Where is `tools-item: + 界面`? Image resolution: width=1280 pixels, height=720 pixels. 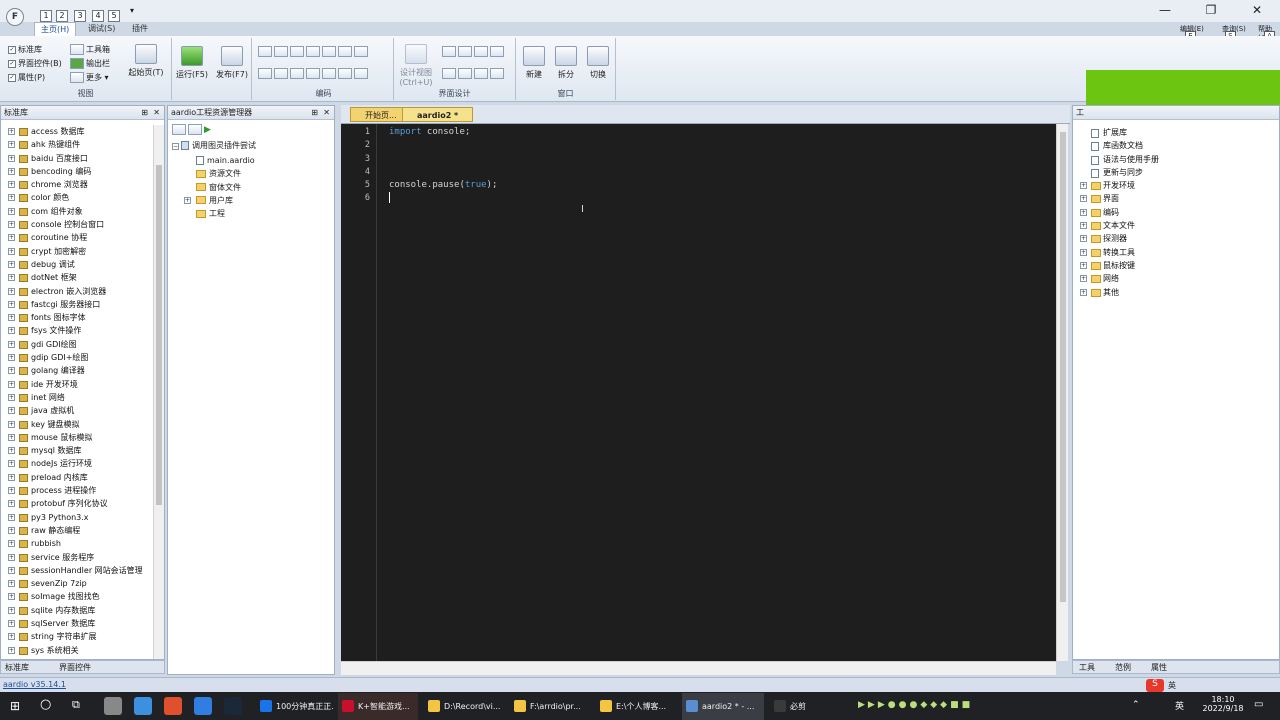
tools-item: + 界面 is located at coordinates (1173, 198).